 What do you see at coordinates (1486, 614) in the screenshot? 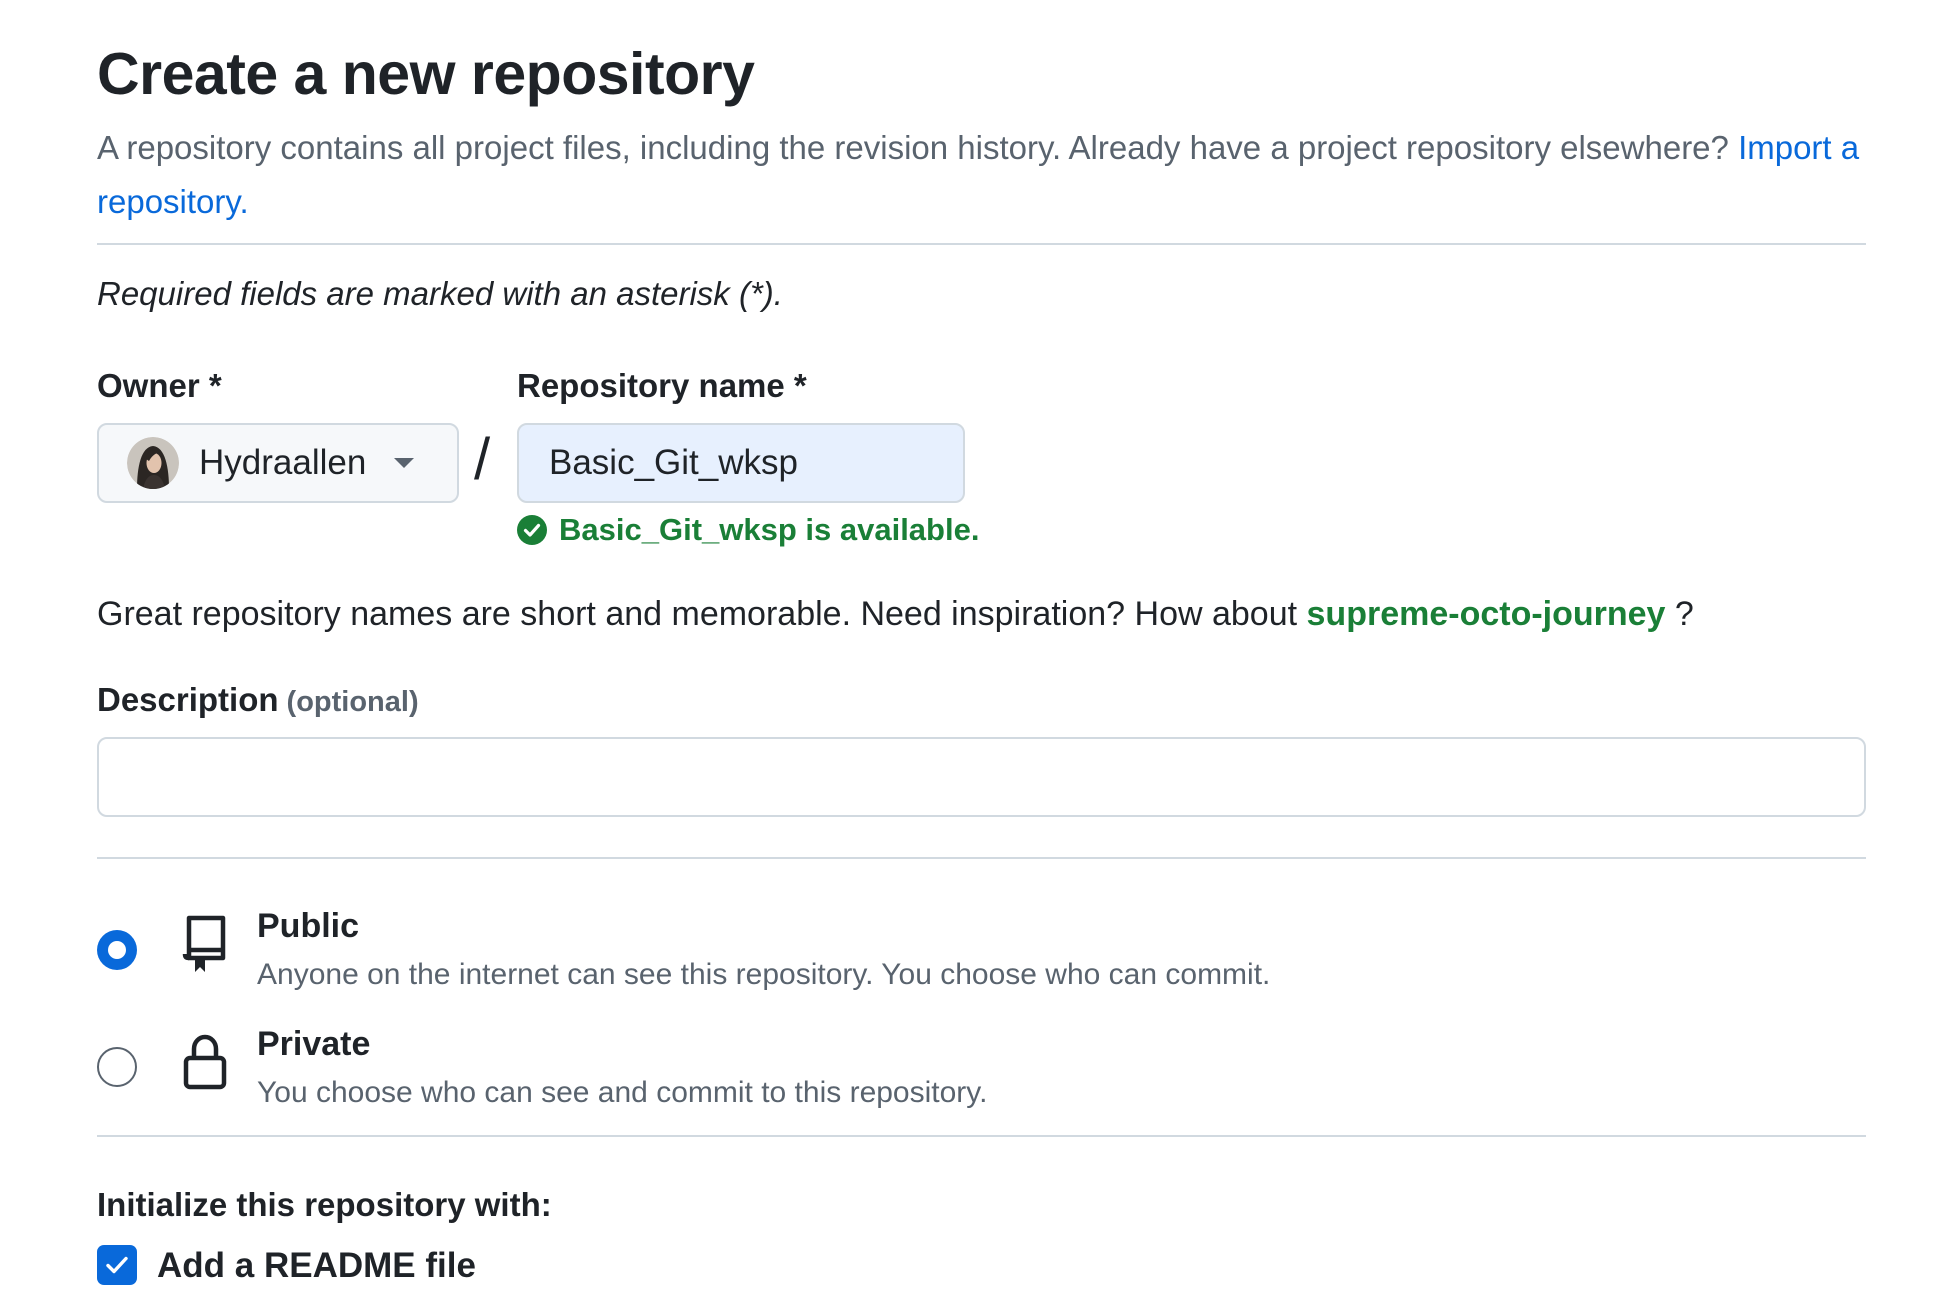
I see `name-suggestion-link: supreme-octo-journey` at bounding box center [1486, 614].